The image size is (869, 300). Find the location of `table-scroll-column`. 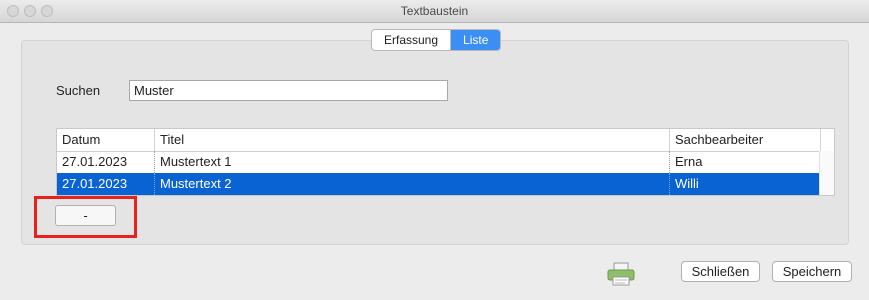

table-scroll-column is located at coordinates (826, 173).